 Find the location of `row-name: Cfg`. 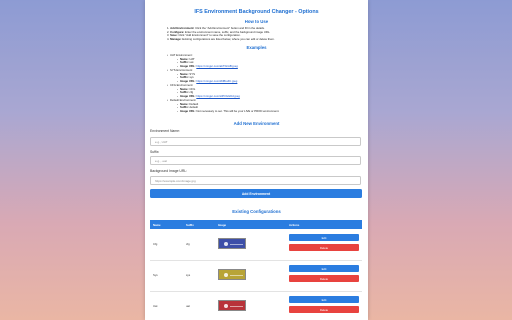

row-name: Cfg is located at coordinates (155, 244).